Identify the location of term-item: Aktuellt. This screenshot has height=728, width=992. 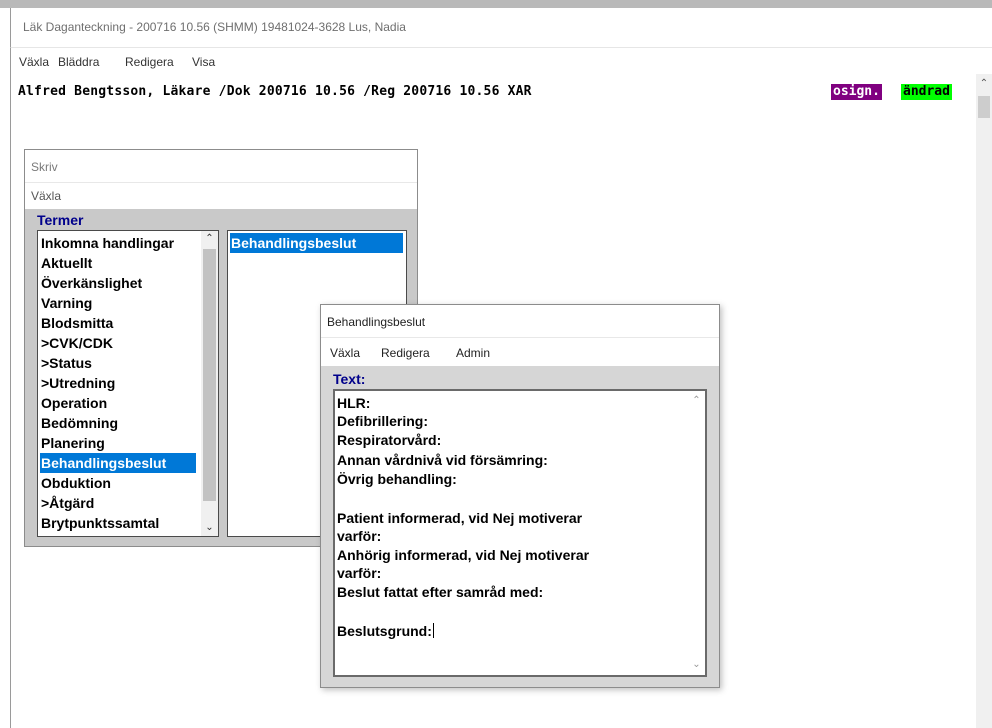
(118, 263).